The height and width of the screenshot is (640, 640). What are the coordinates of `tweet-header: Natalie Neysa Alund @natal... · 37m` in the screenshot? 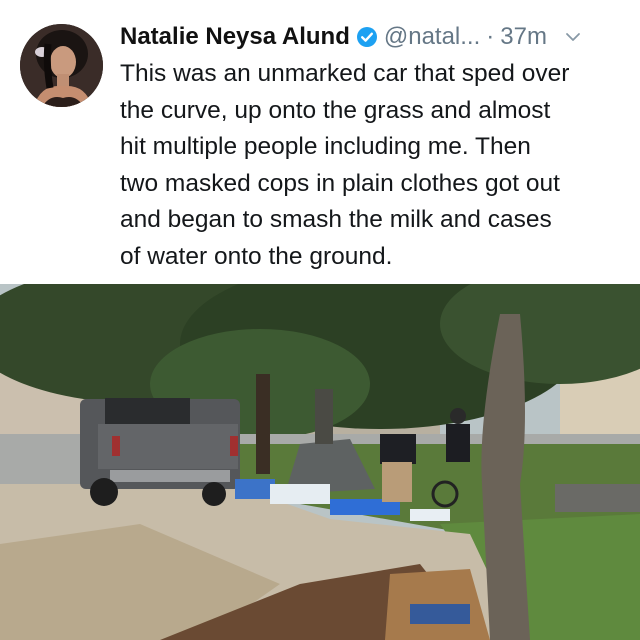 It's located at (373, 37).